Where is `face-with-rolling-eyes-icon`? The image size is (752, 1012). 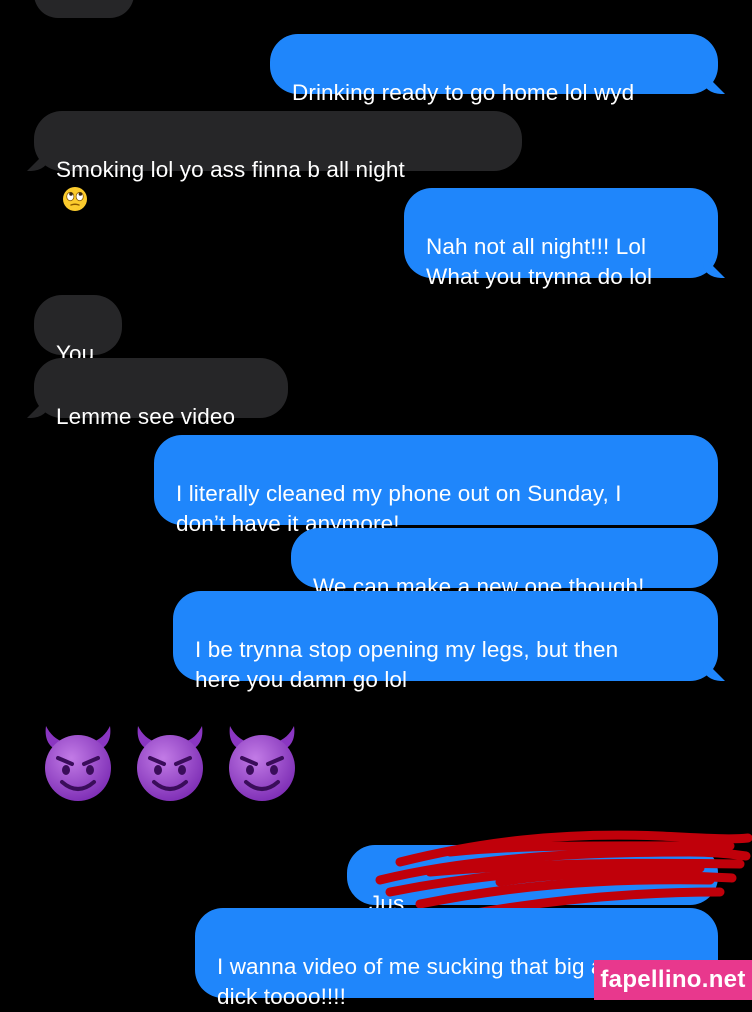 face-with-rolling-eyes-icon is located at coordinates (75, 199).